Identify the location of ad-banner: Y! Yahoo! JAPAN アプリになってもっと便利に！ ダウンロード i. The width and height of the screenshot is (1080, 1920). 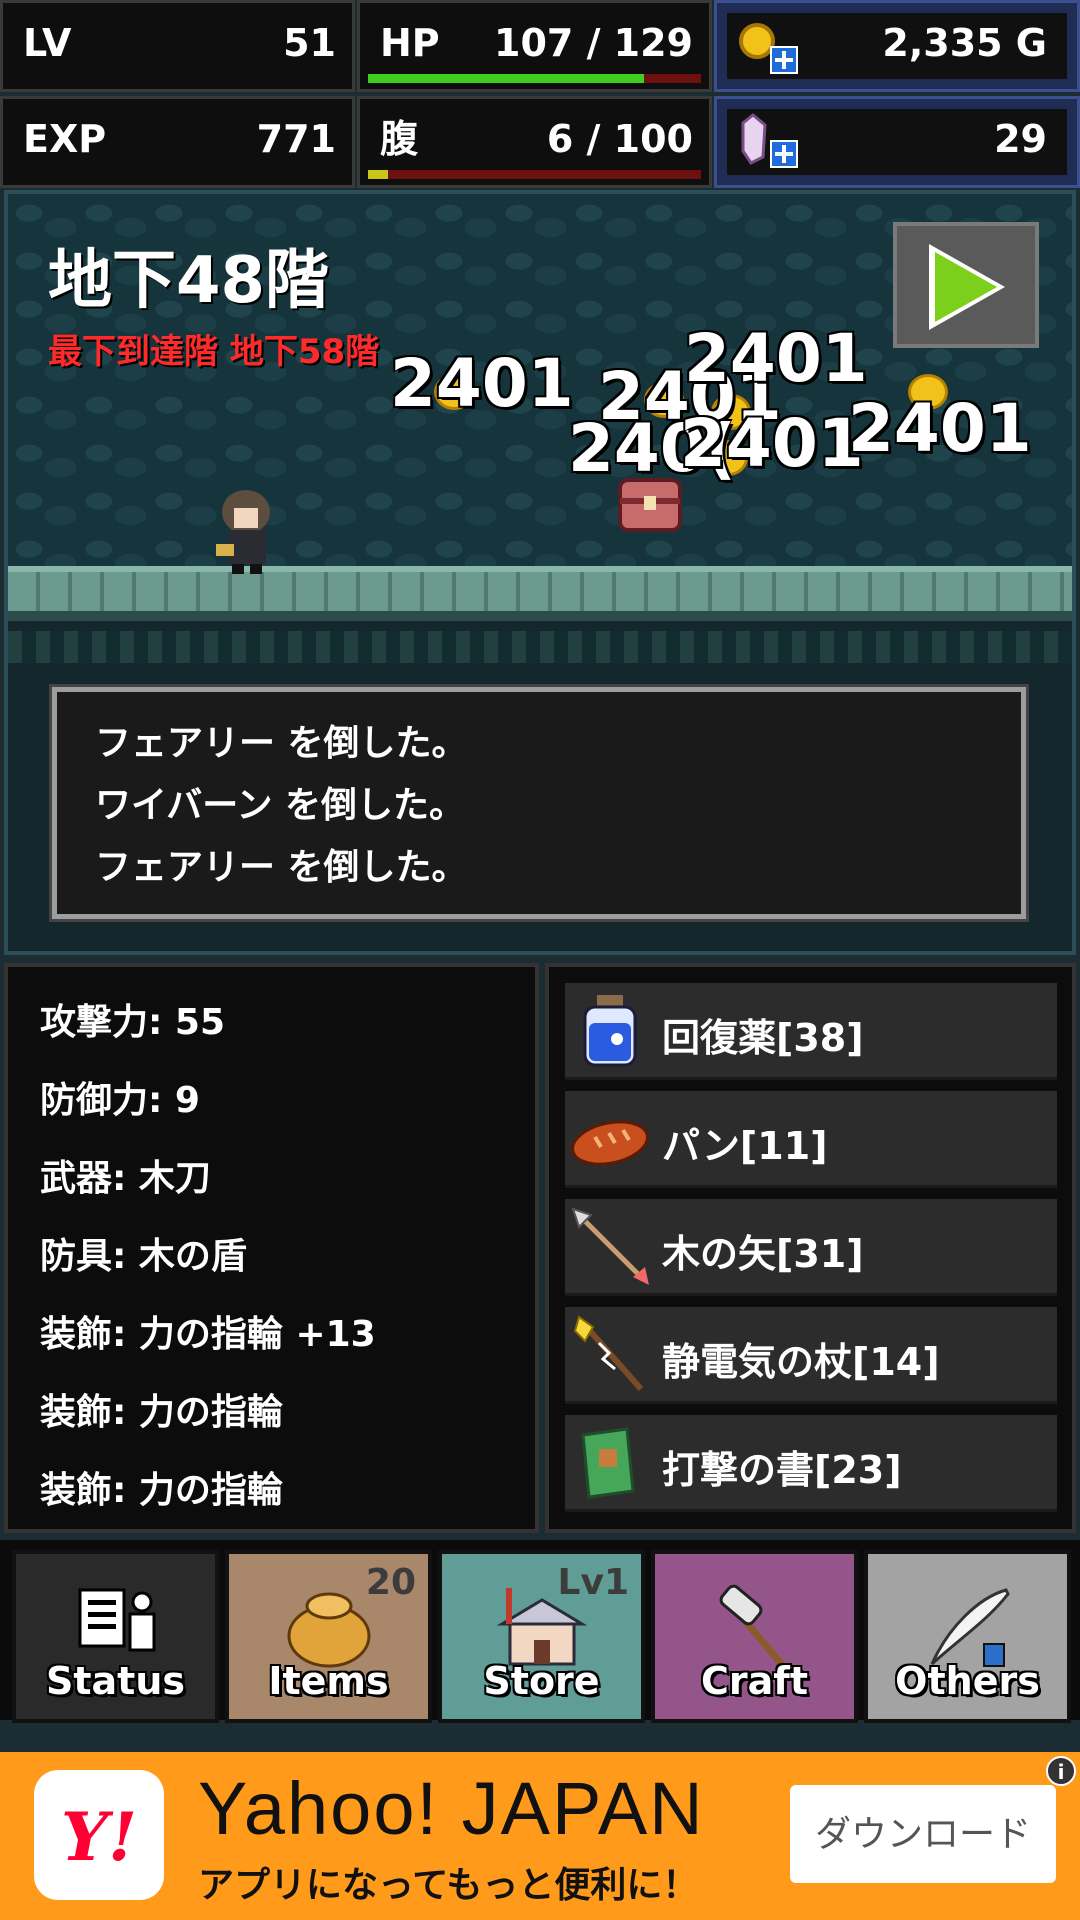
(540, 1836).